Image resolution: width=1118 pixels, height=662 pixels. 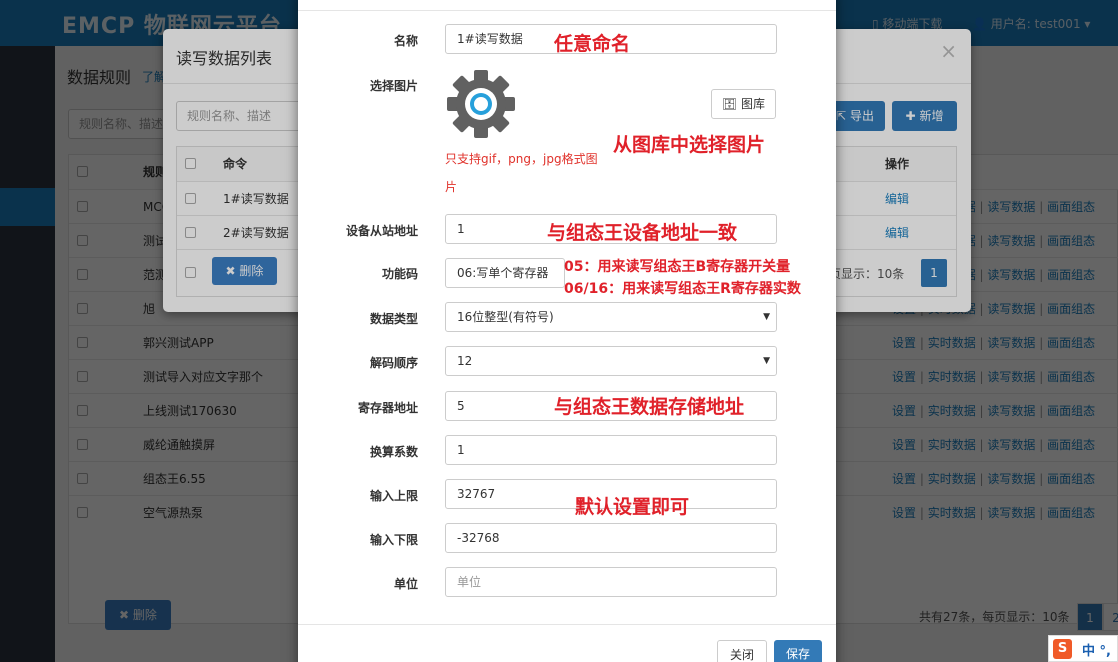 What do you see at coordinates (393, 86) in the screenshot?
I see `image-label: 选择图片` at bounding box center [393, 86].